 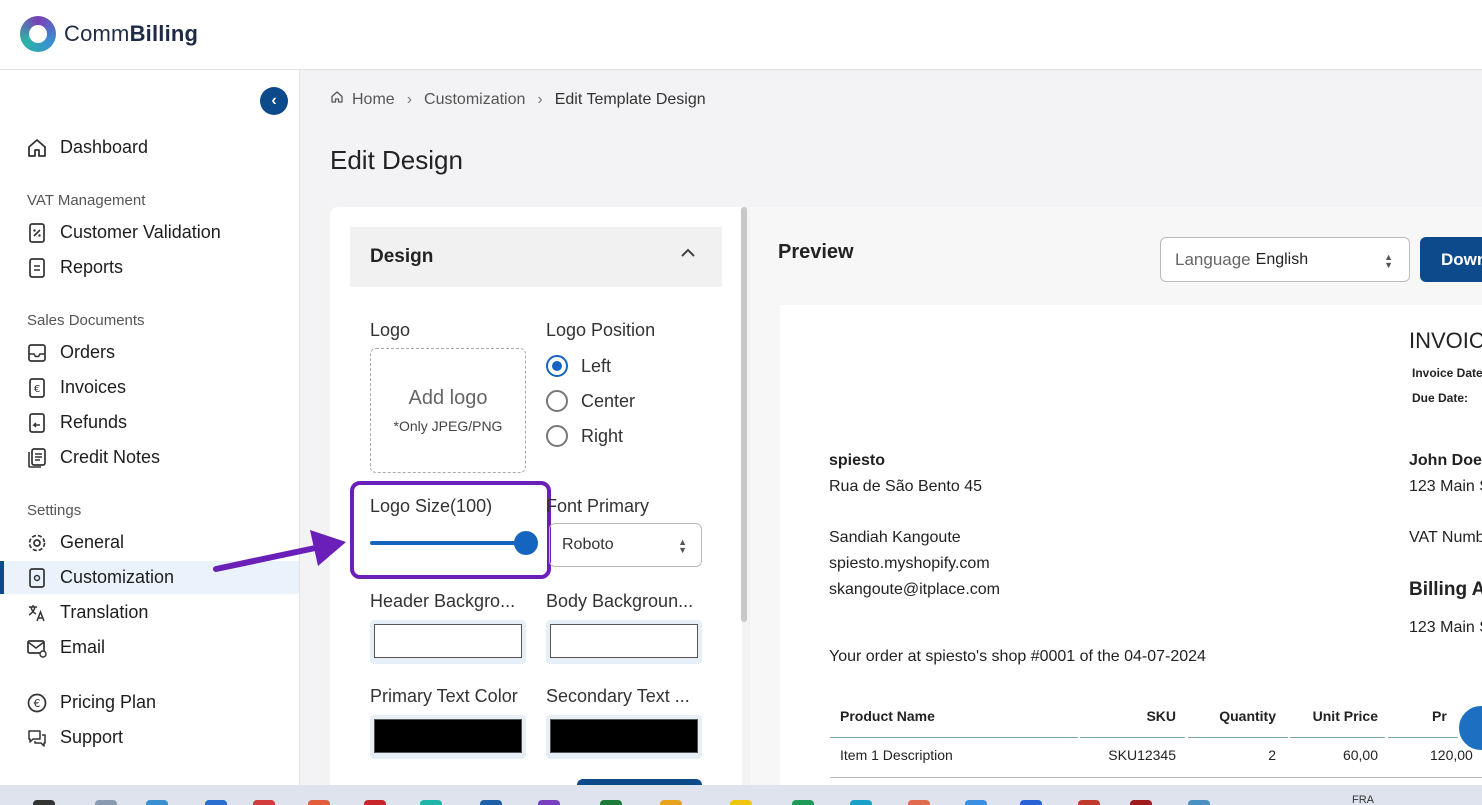 I want to click on sidebar-item-credit-notes: Credit Notes, so click(x=149, y=457).